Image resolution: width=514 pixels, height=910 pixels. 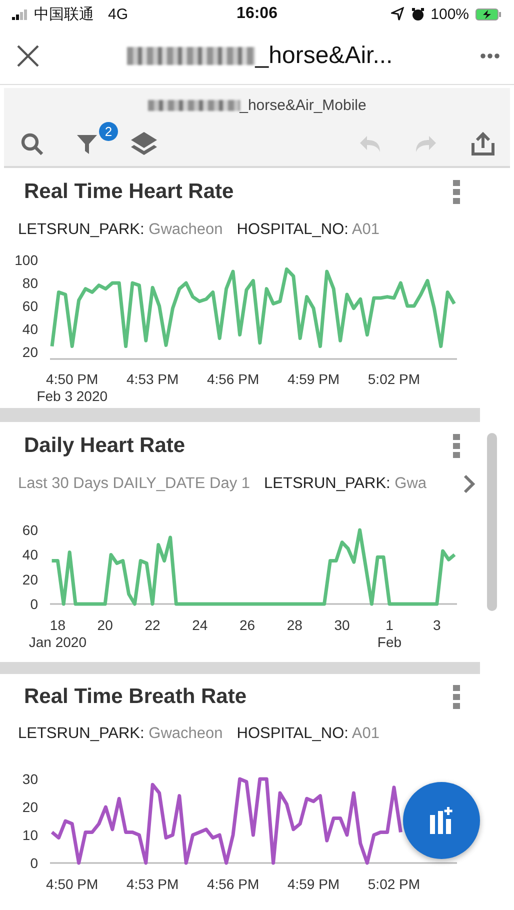 I want to click on scrollbar, so click(x=492, y=522).